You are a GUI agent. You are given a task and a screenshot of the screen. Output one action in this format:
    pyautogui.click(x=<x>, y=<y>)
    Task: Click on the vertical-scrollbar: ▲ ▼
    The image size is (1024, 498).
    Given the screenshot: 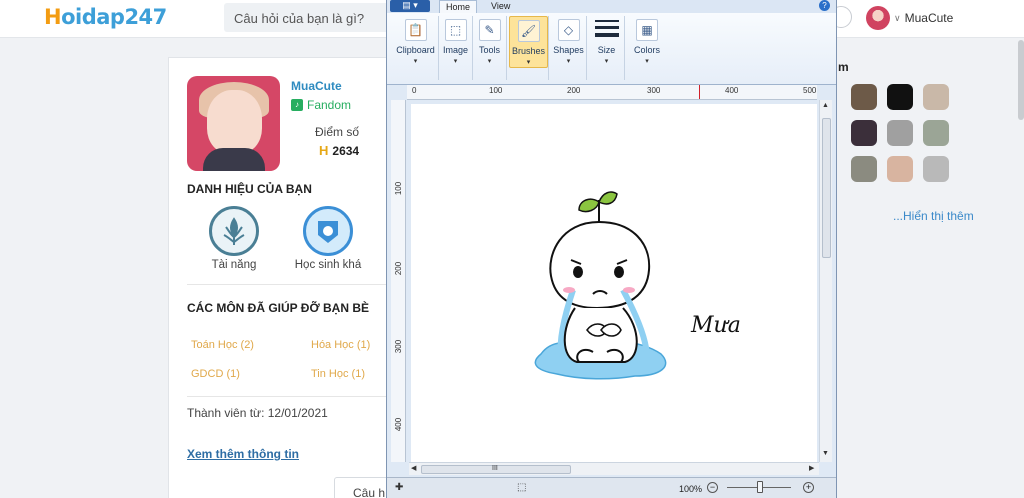 What is the action you would take?
    pyautogui.click(x=825, y=281)
    